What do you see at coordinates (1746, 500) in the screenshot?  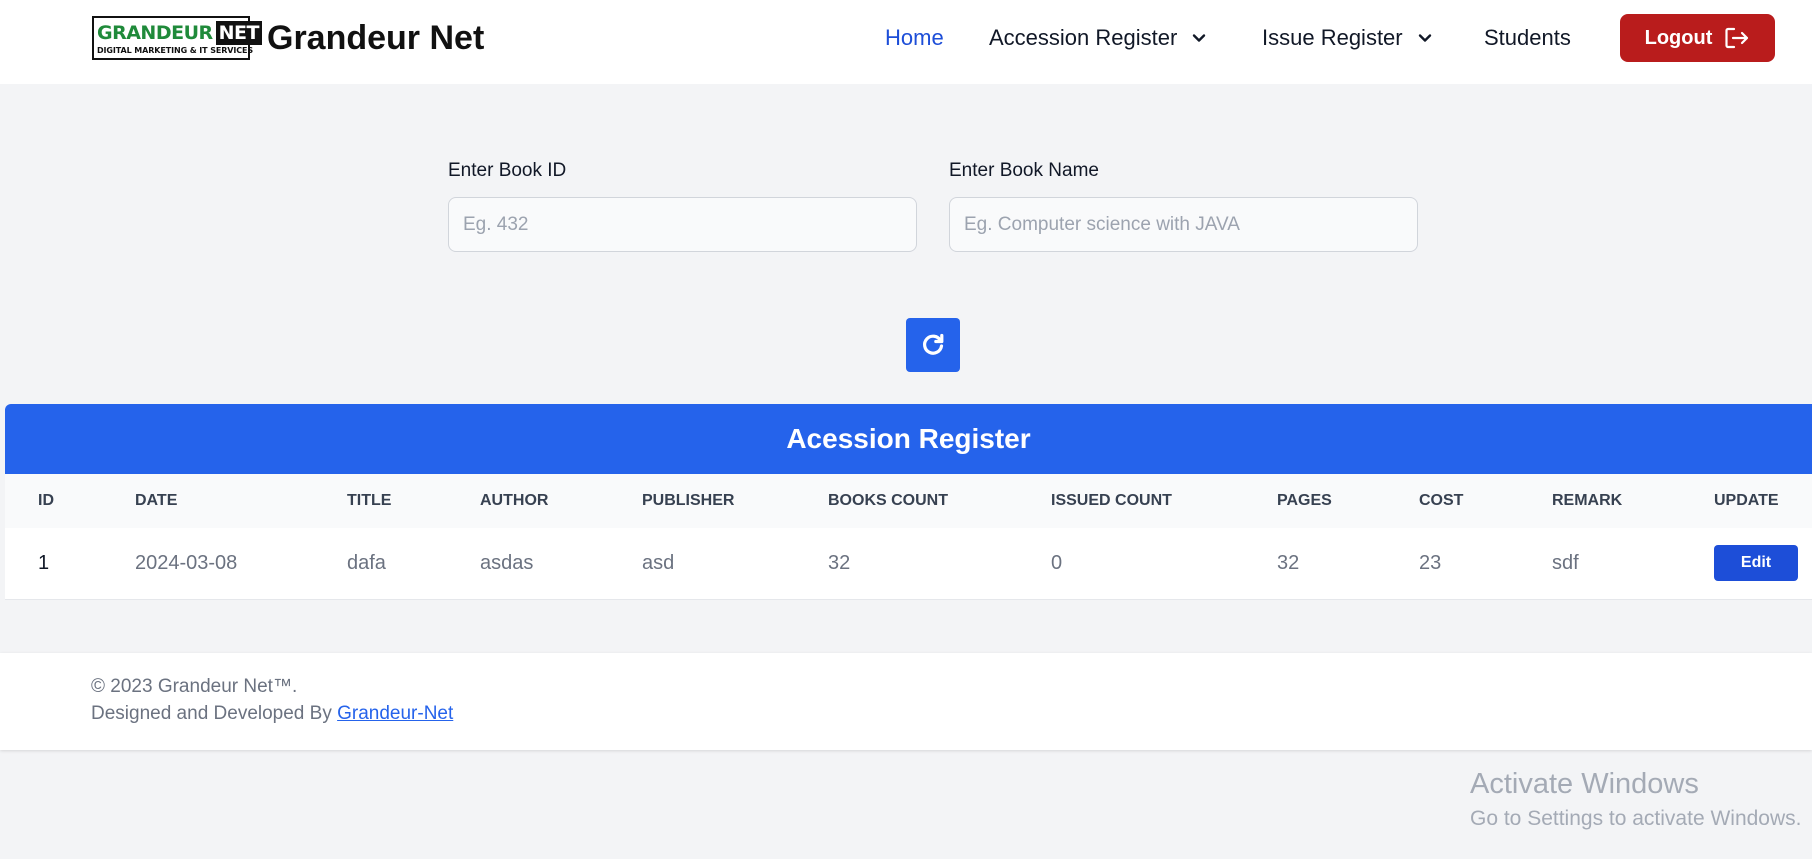 I see `column-header-update: UPDATE` at bounding box center [1746, 500].